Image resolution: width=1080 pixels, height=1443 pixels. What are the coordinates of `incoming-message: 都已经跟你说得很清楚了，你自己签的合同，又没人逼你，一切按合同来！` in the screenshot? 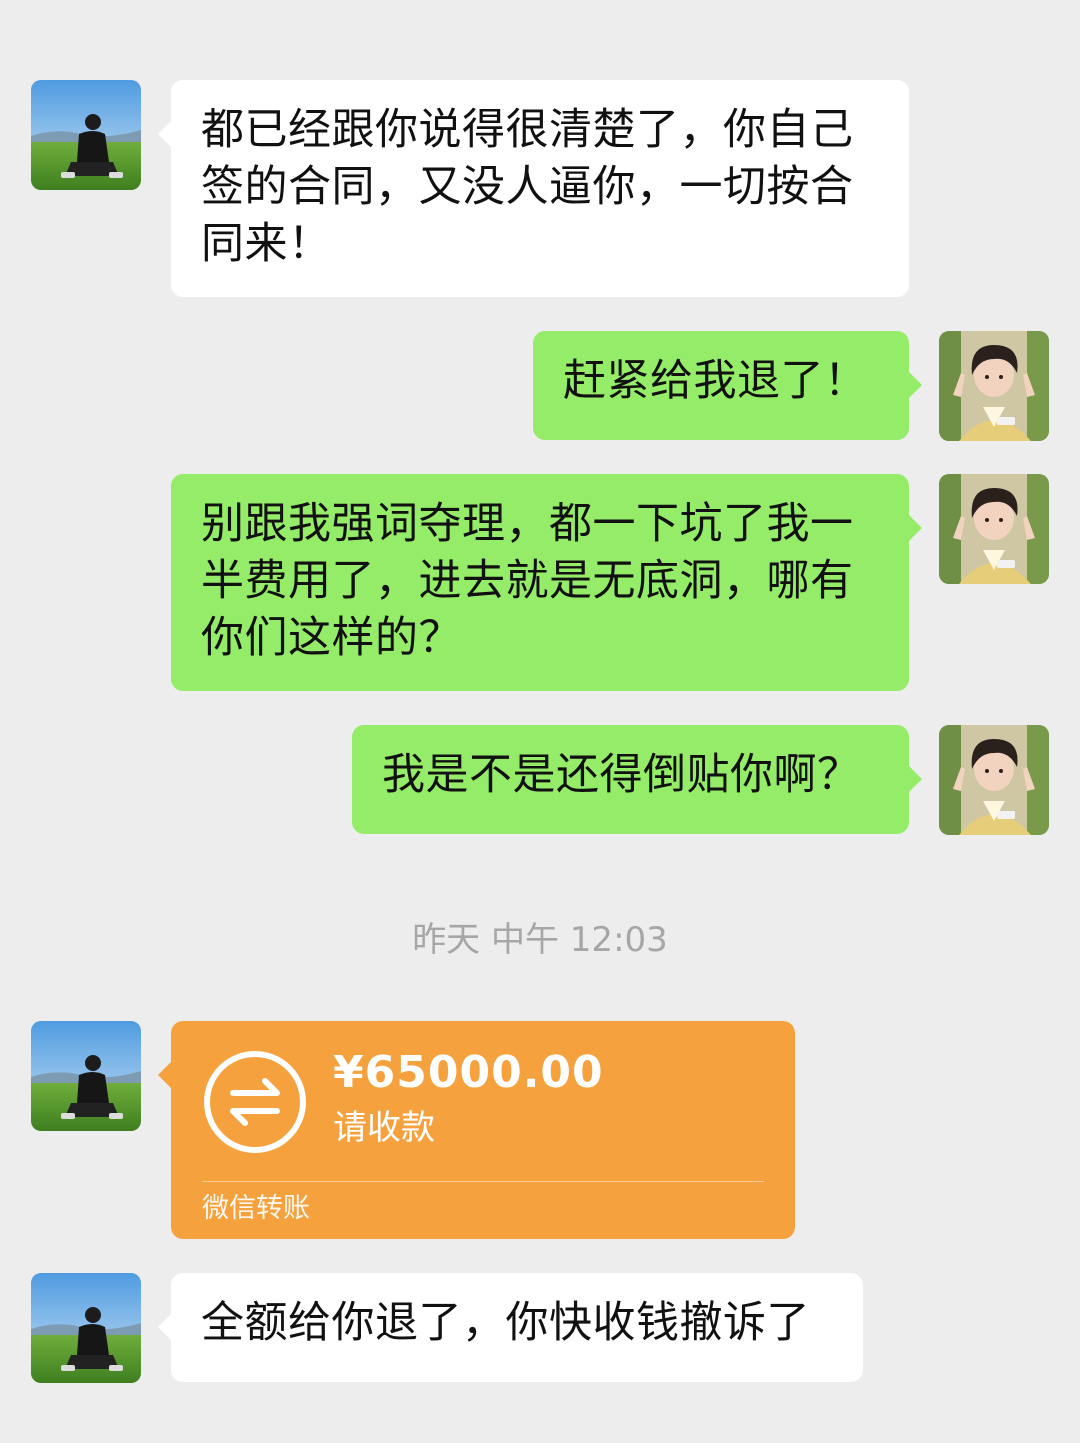 It's located at (533, 188).